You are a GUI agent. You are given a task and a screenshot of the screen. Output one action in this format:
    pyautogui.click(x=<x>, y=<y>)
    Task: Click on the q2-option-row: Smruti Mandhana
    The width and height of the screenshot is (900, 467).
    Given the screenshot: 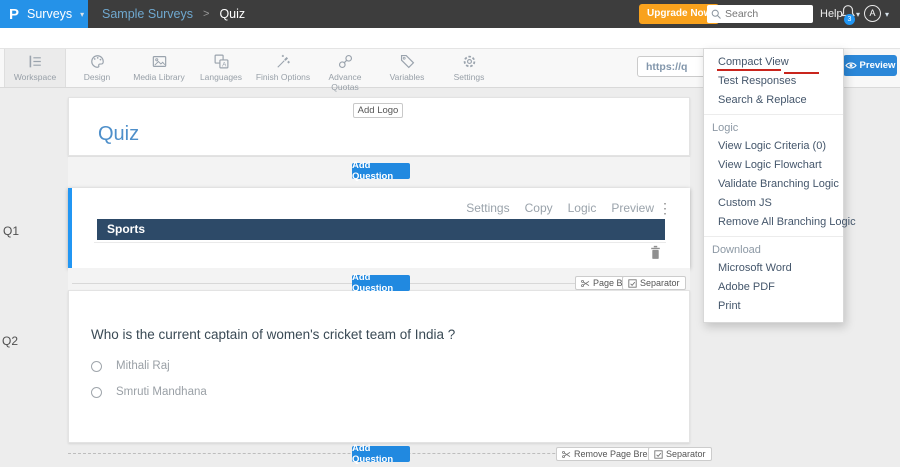 What is the action you would take?
    pyautogui.click(x=149, y=392)
    